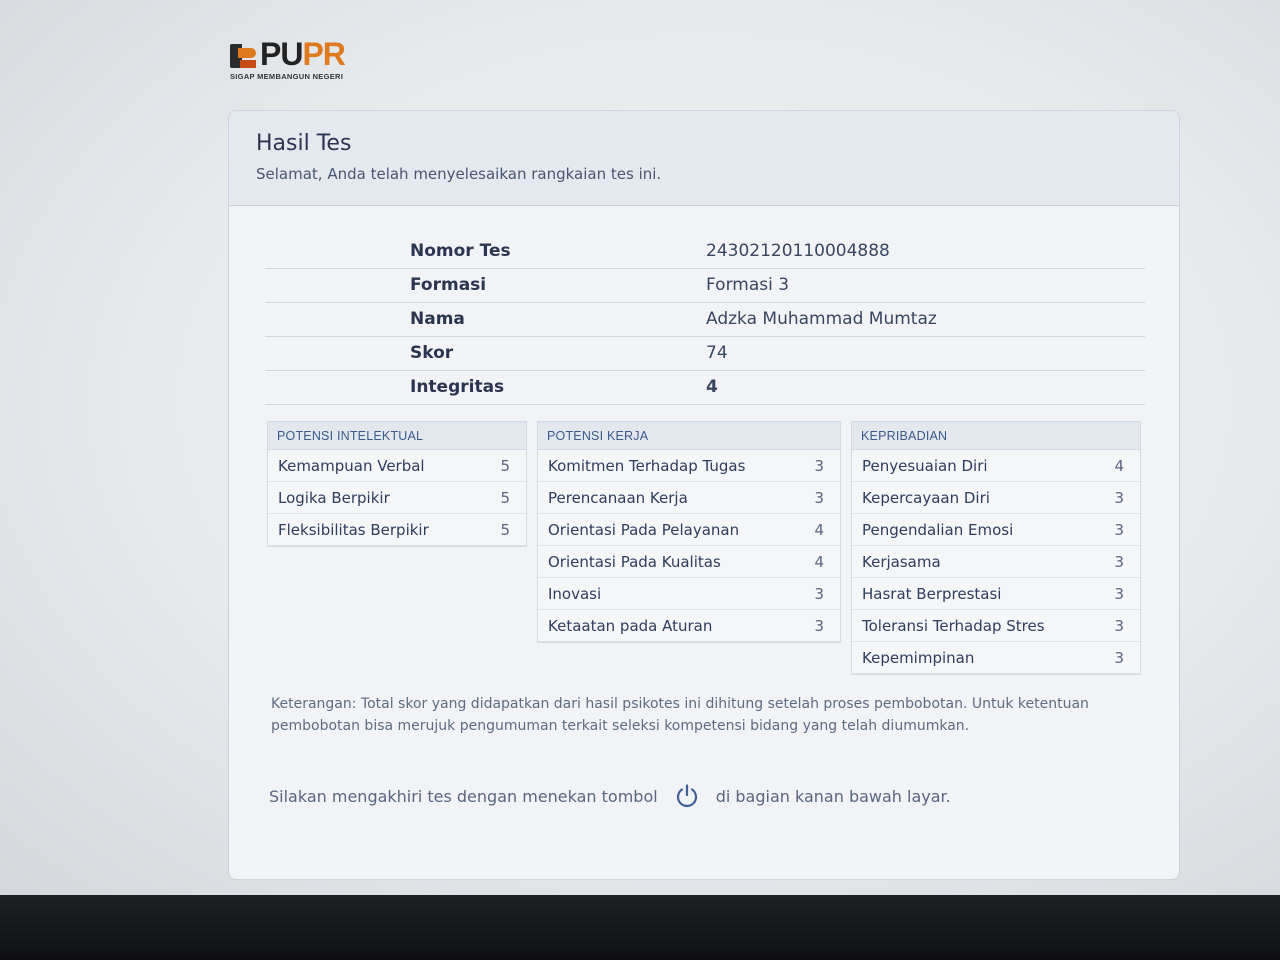 This screenshot has width=1280, height=960. What do you see at coordinates (334, 498) in the screenshot?
I see `score-label: Logika Berpikir` at bounding box center [334, 498].